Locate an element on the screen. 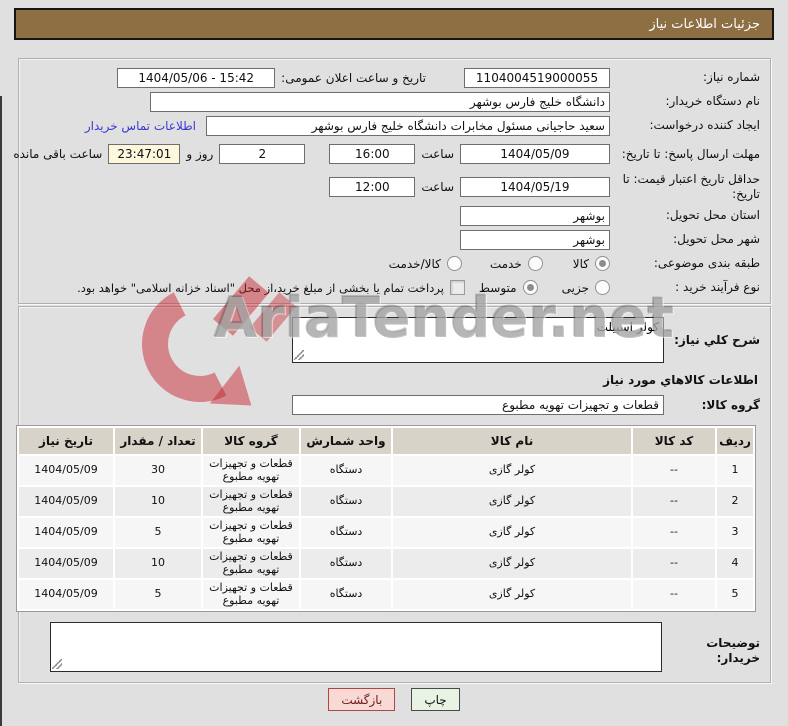 The width and height of the screenshot is (788, 726). subject-class-label: طبقه بندی موضوعی: is located at coordinates (706, 263).